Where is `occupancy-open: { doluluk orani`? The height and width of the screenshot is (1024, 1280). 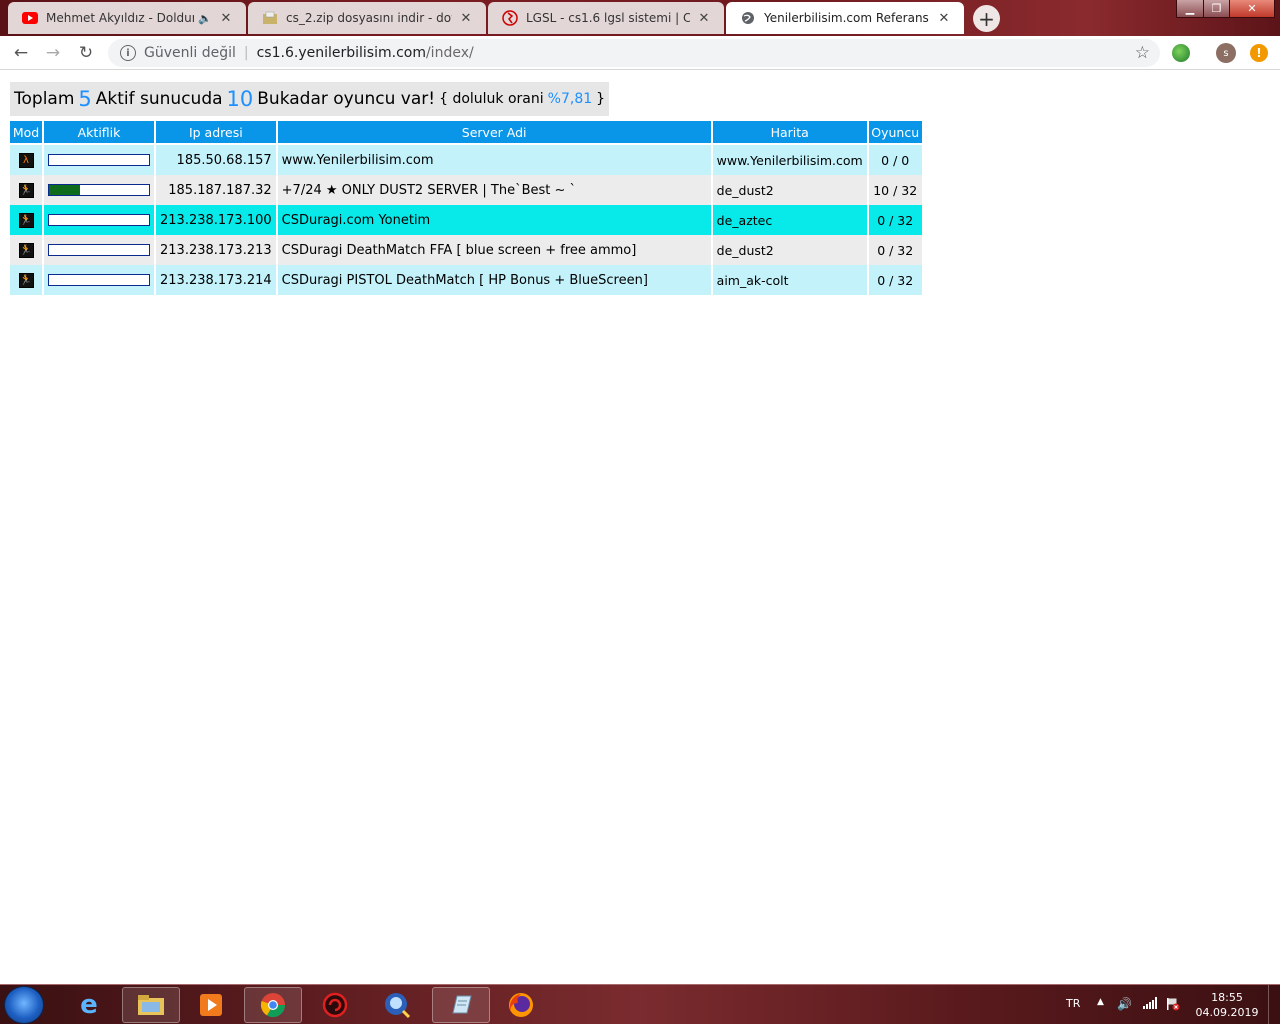
occupancy-open: { doluluk orani is located at coordinates (491, 99).